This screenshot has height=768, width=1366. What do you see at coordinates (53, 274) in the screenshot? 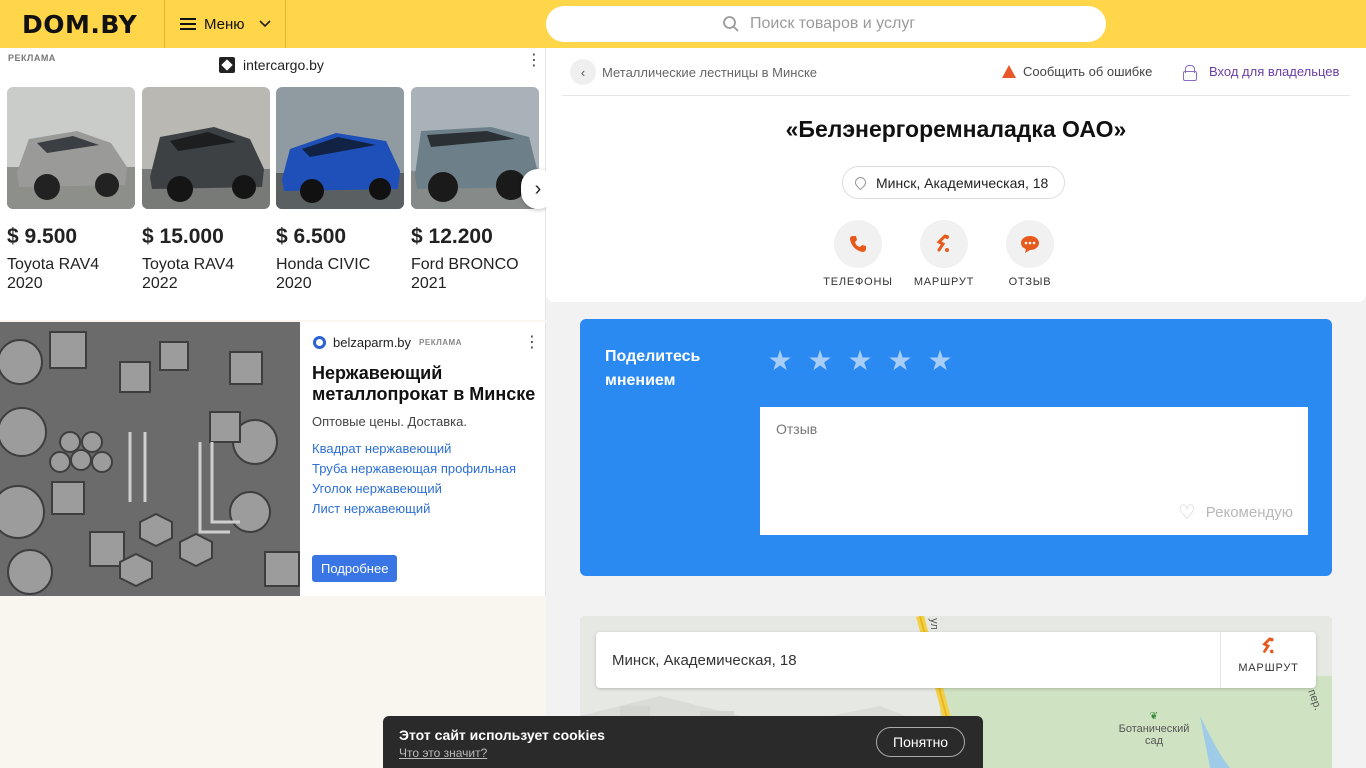
I see `car-name: Toyota RAV4 2020` at bounding box center [53, 274].